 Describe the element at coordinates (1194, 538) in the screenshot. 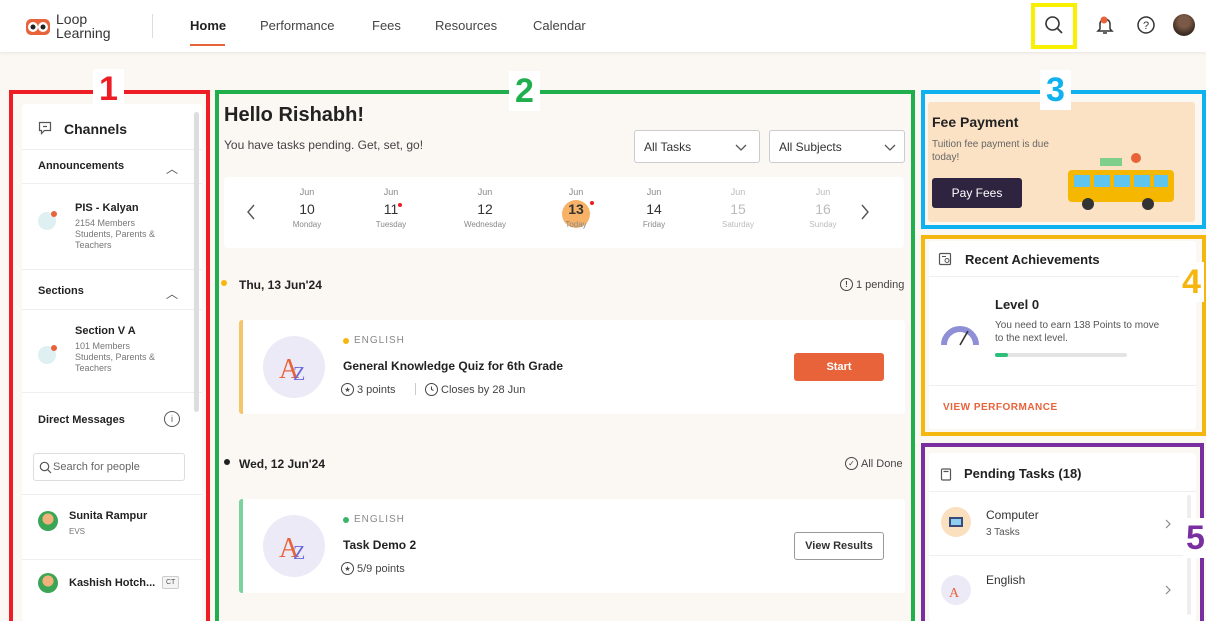

I see `region-5-label: 5` at that location.